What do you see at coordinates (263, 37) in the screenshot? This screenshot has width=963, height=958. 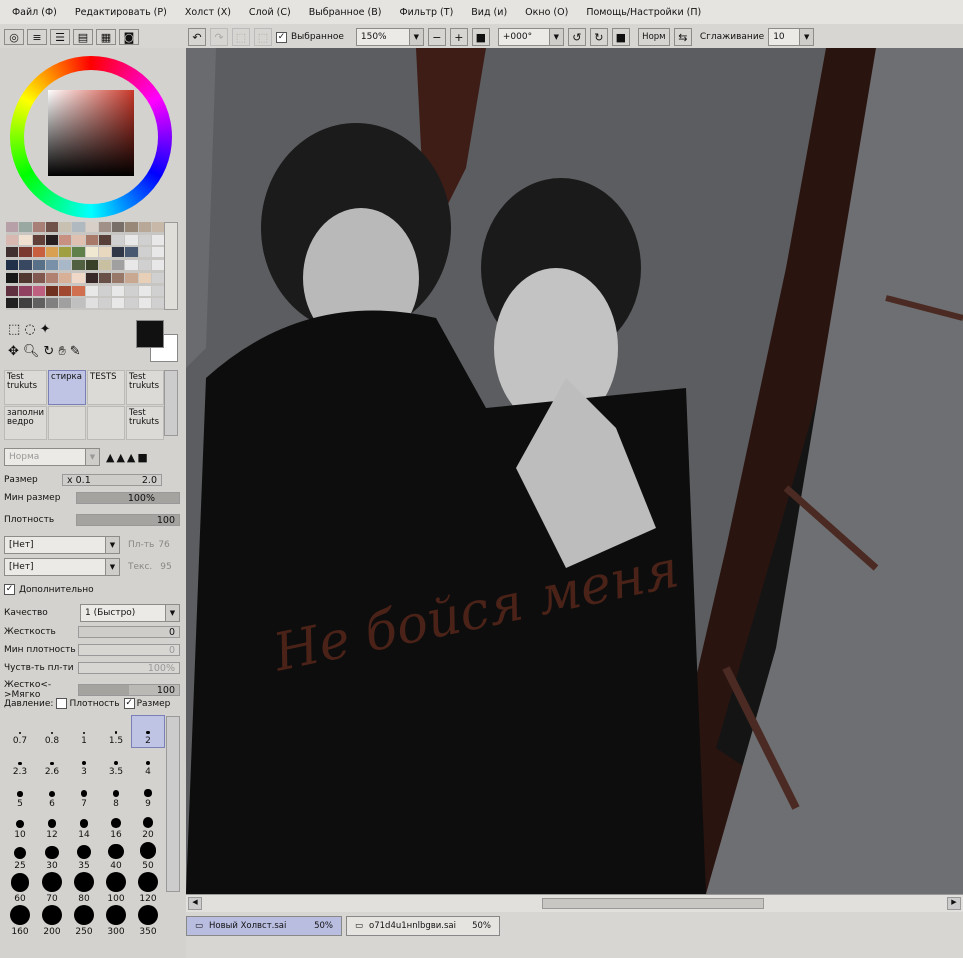 I see `invert-selection-icon: ⬚` at bounding box center [263, 37].